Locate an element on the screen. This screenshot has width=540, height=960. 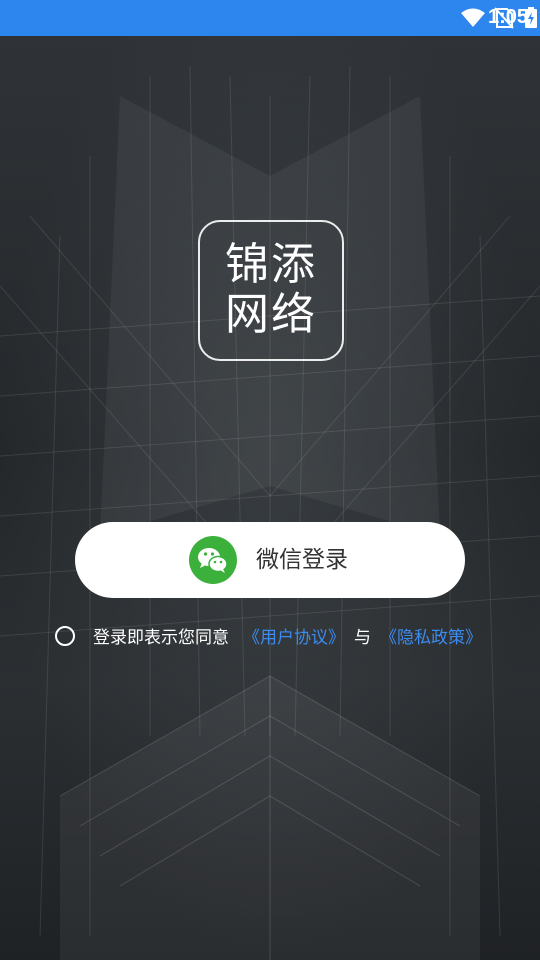
agreement-conjunction: 与 is located at coordinates (362, 638).